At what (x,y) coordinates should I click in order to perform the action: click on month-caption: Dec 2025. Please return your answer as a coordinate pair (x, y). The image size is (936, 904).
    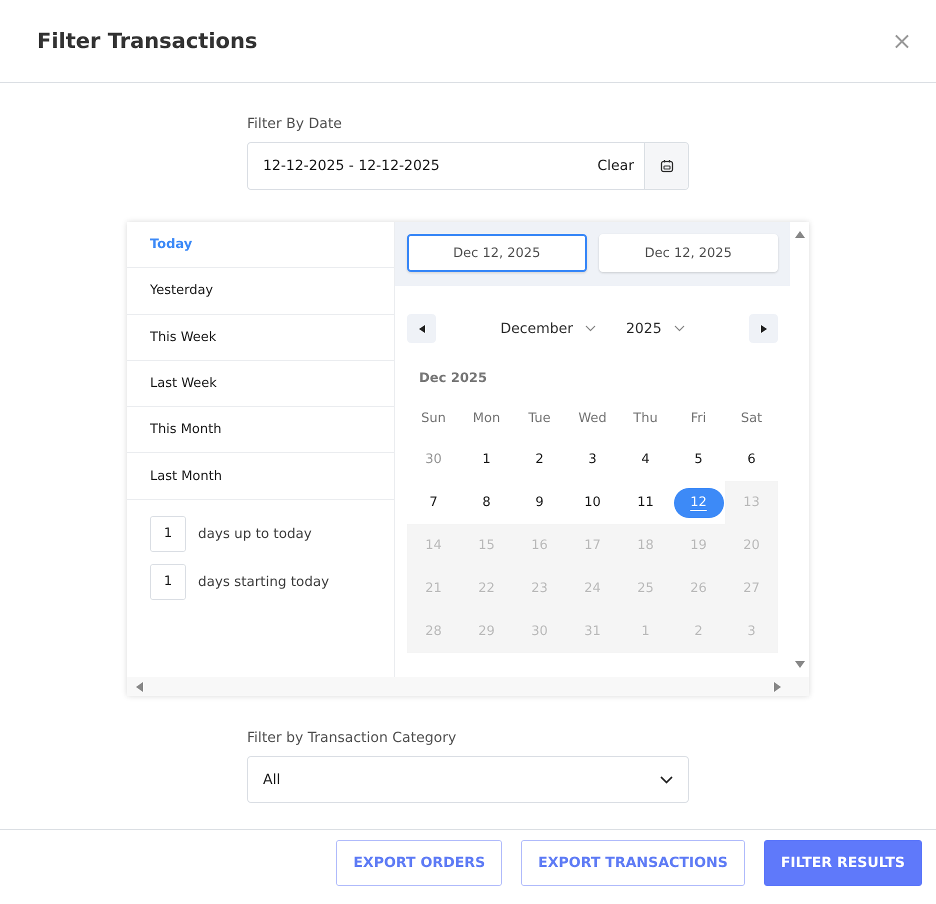
    Looking at the image, I should click on (453, 378).